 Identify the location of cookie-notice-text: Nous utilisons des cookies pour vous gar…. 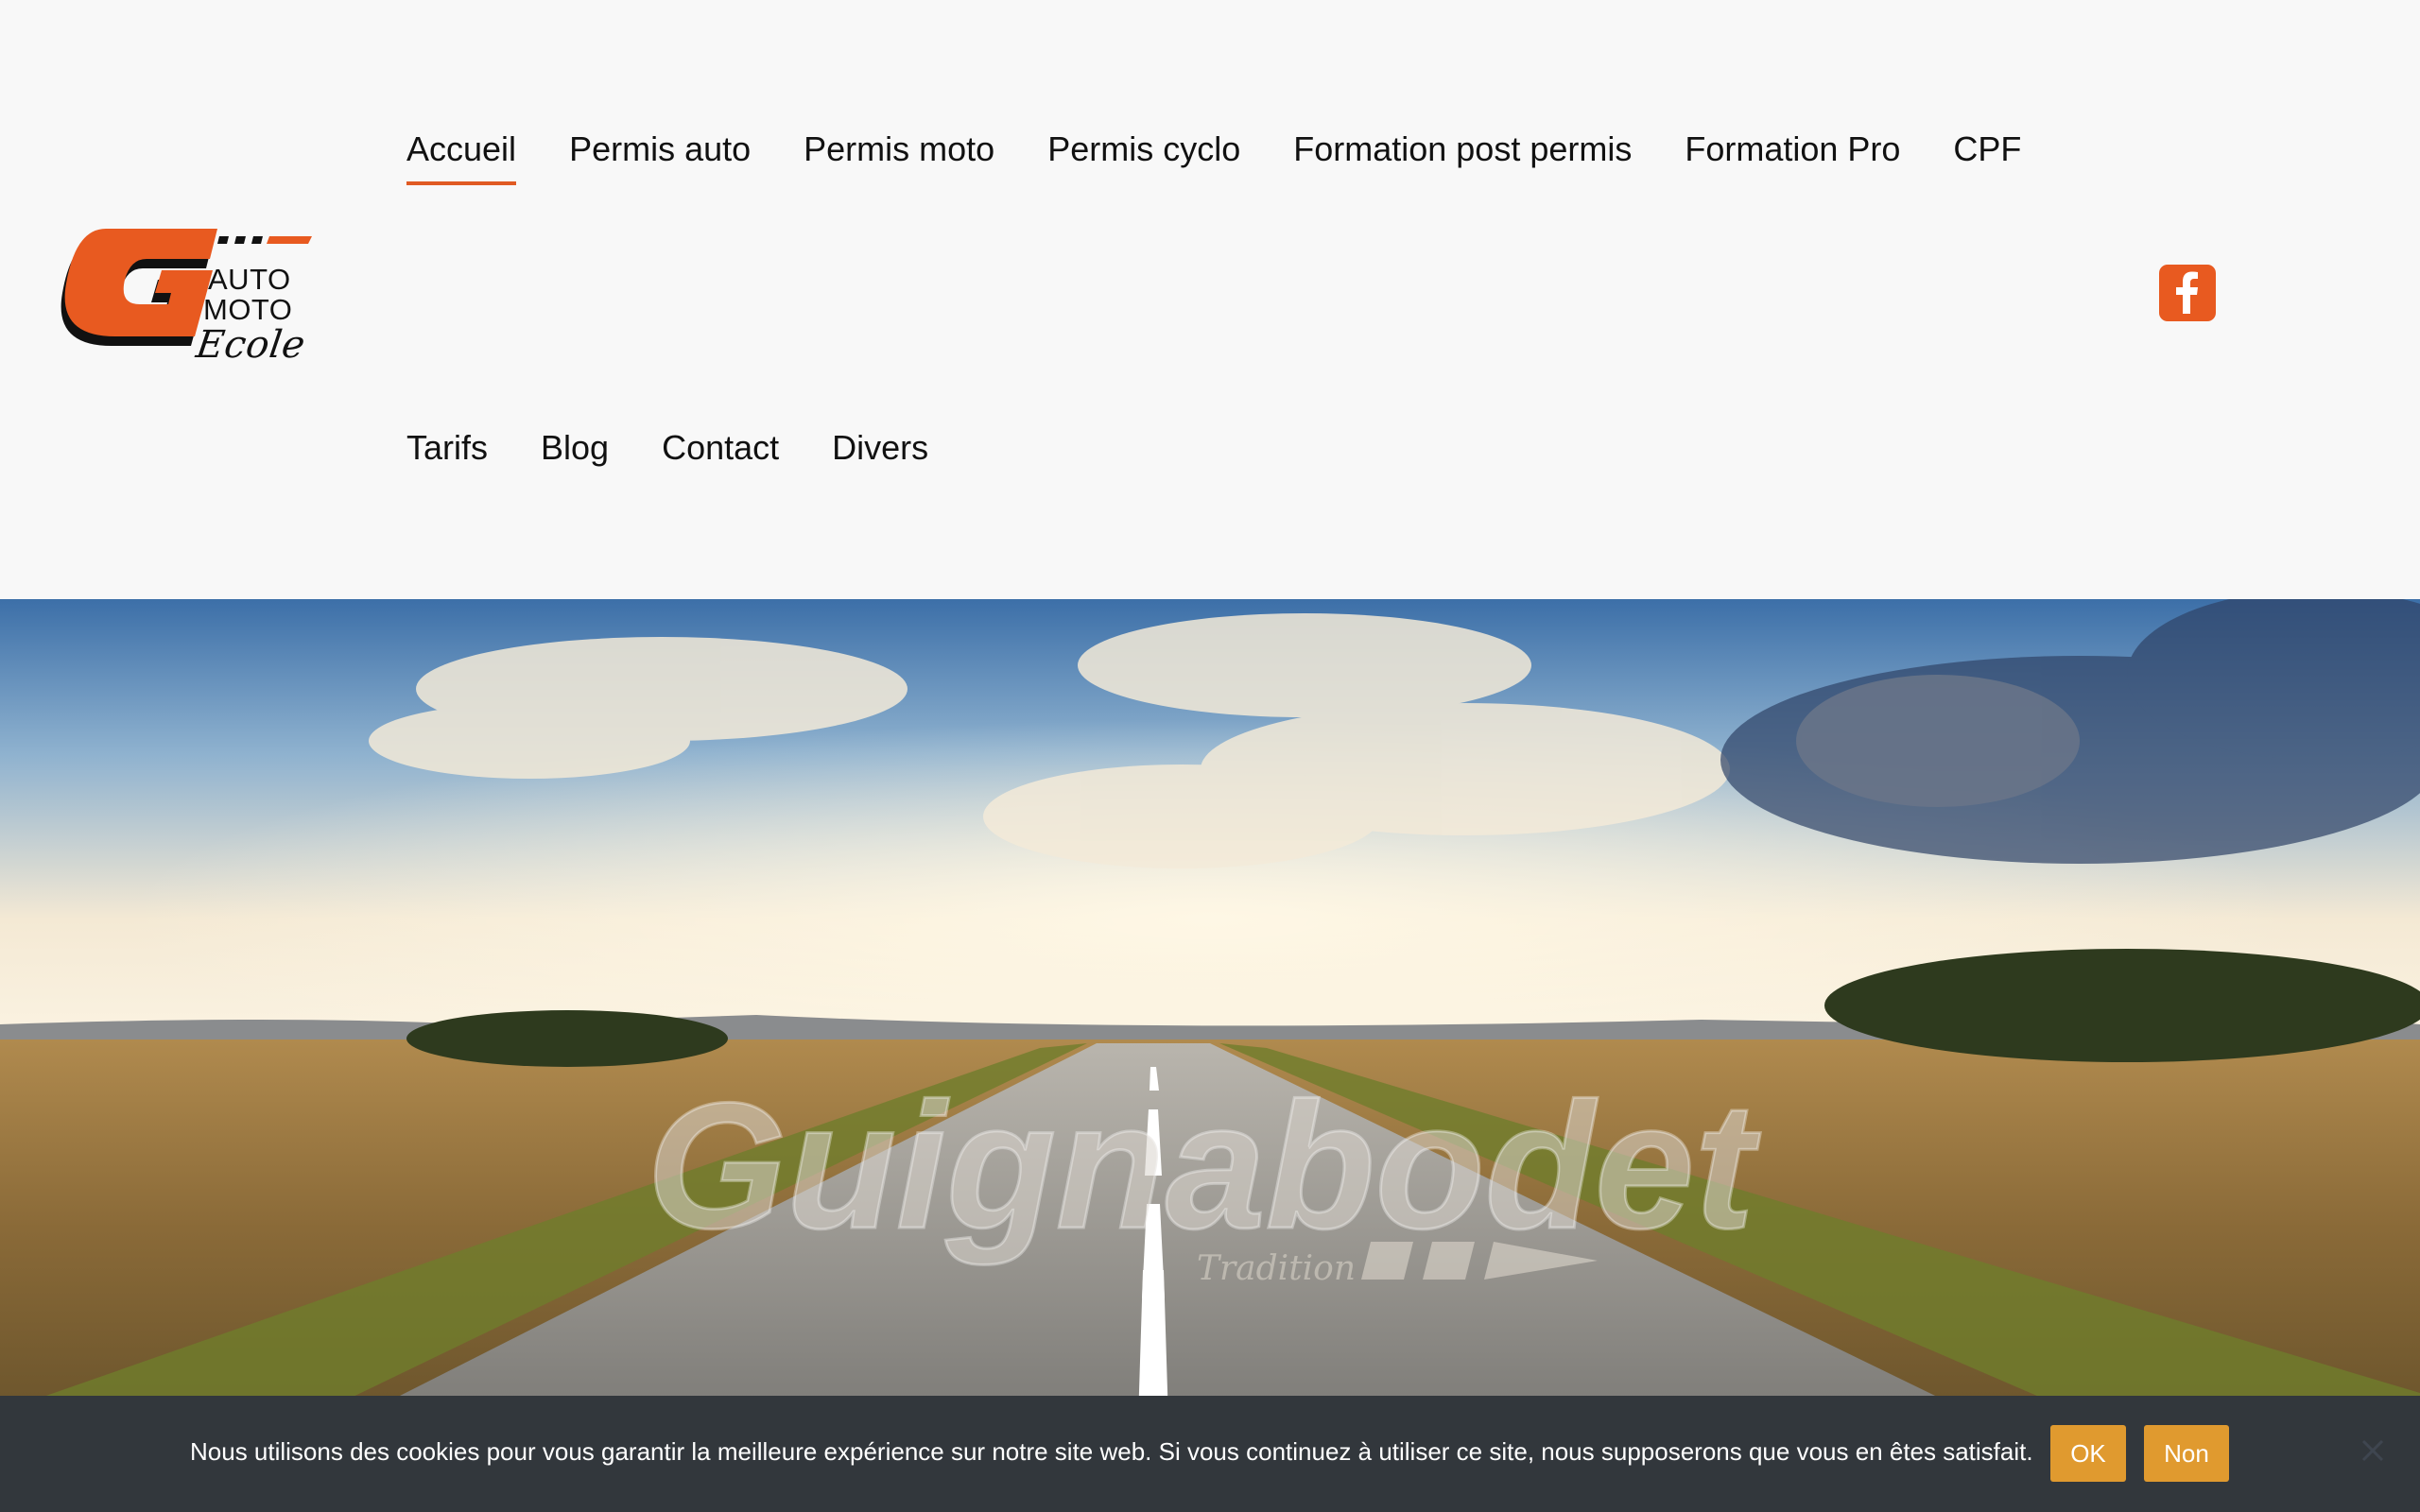
(1111, 1451).